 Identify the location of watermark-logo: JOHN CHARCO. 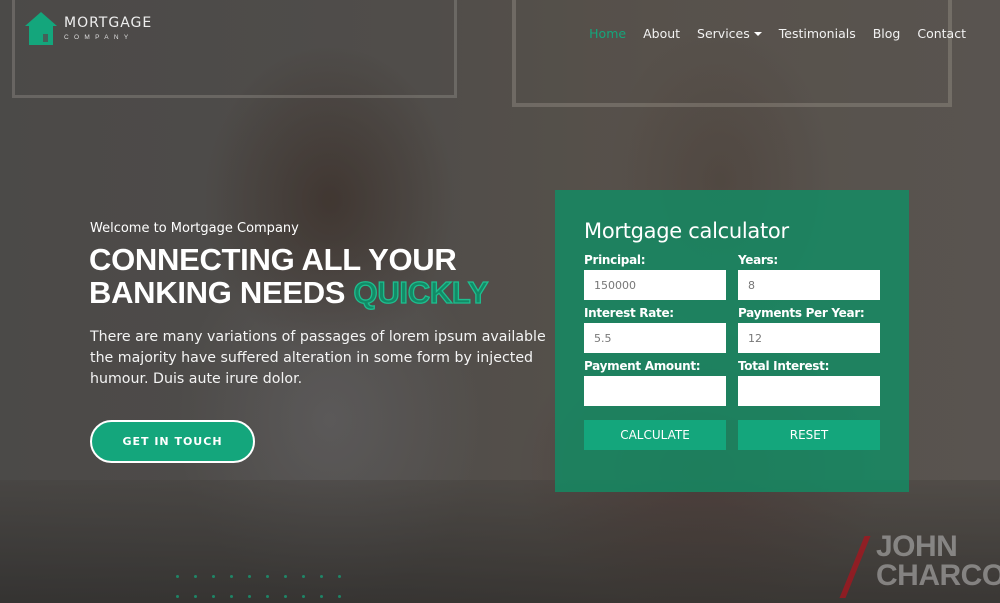
(938, 561).